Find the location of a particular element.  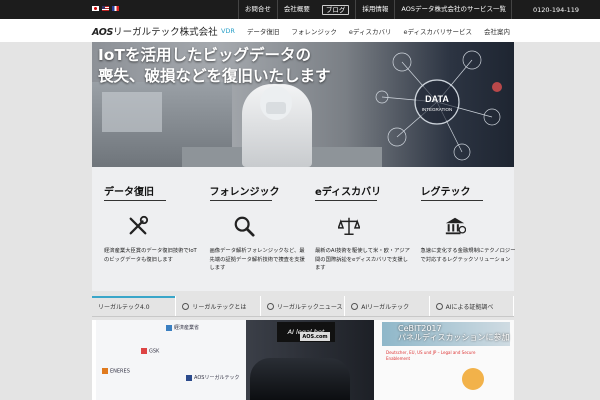

japan-flag-icon is located at coordinates (95, 8).